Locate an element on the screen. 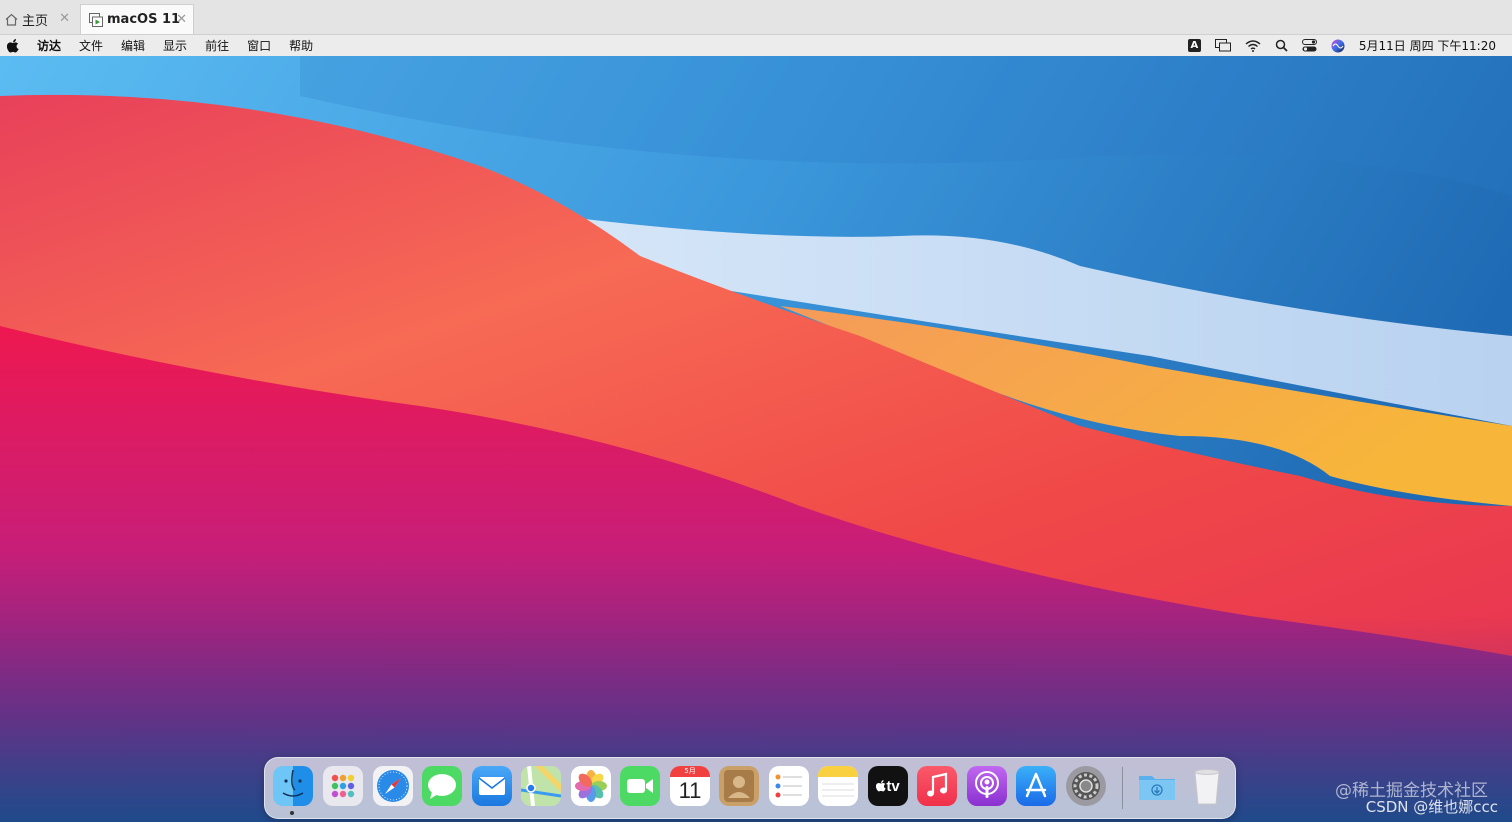 The width and height of the screenshot is (1512, 822). dock-mail is located at coordinates (492, 786).